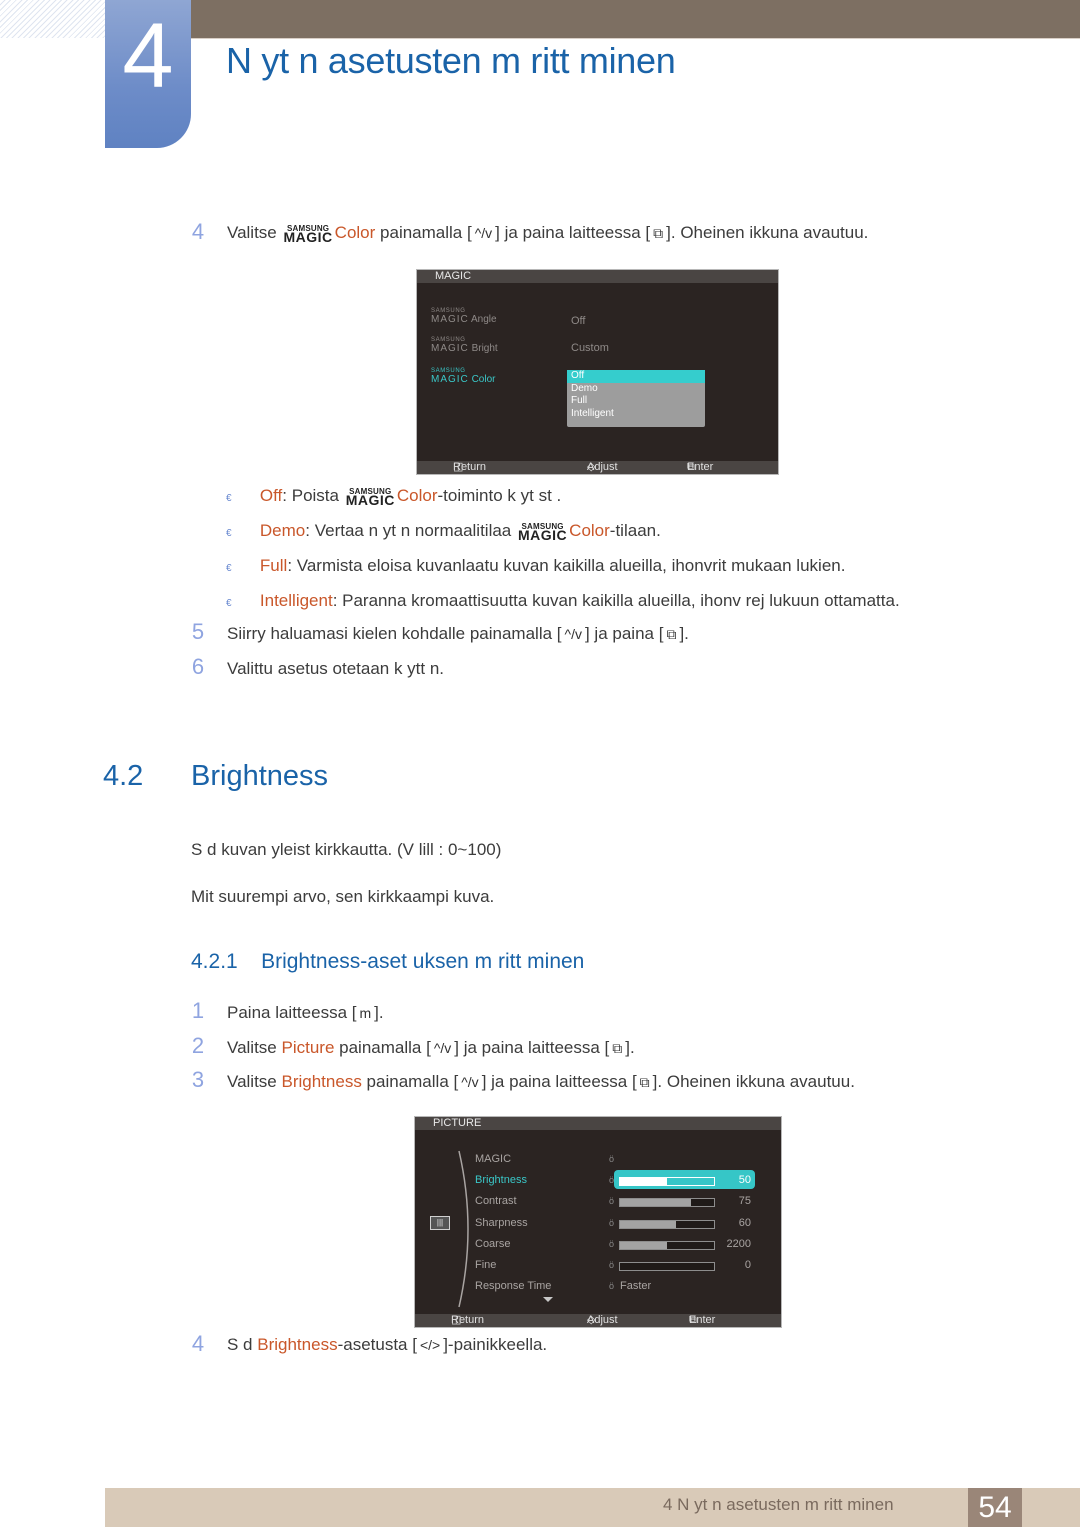  I want to click on osd-menu-item: Coarse, so click(492, 1244).